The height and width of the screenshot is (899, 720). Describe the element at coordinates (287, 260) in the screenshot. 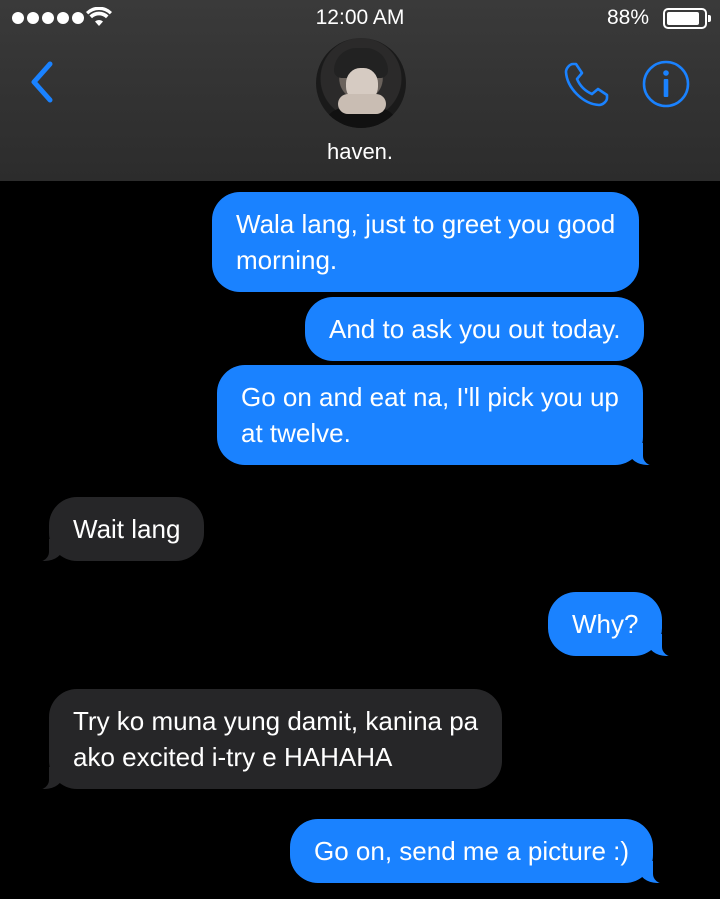

I see `message-line: morning.` at that location.